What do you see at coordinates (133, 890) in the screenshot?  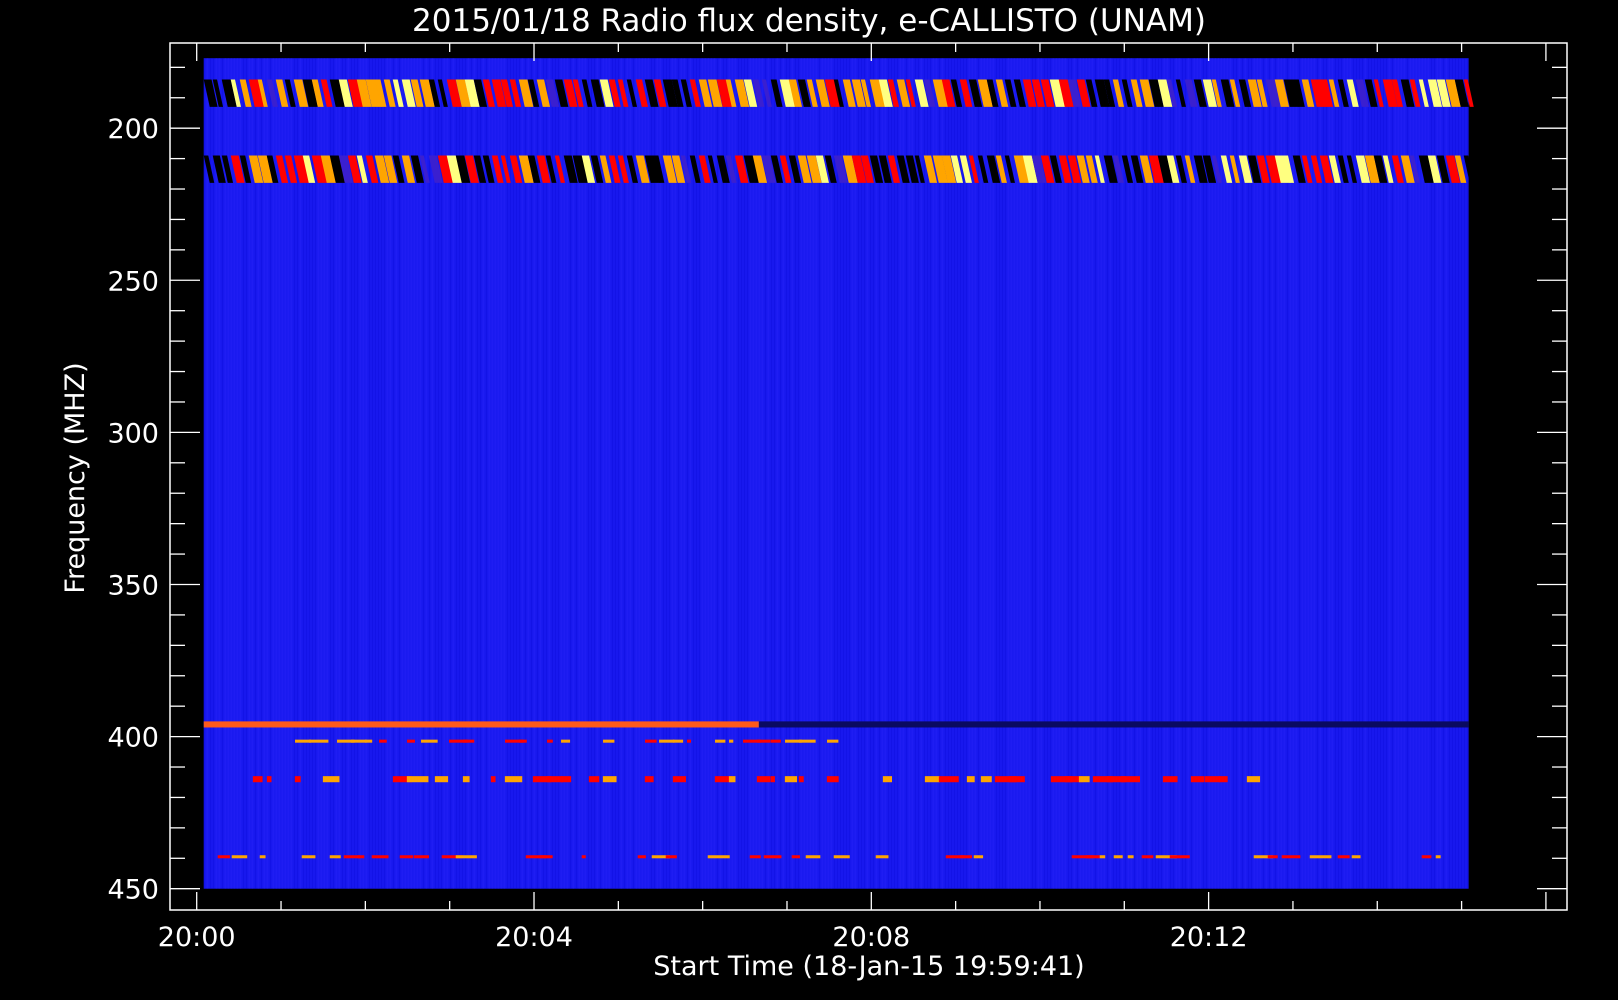 I see `y-tick-label: 450` at bounding box center [133, 890].